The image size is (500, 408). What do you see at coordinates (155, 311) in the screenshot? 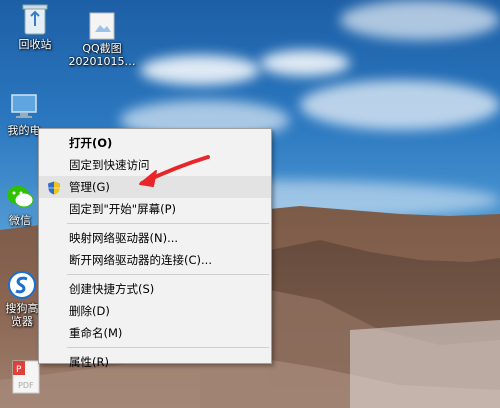
I see `menu-item-delete: 删除(D)` at bounding box center [155, 311].